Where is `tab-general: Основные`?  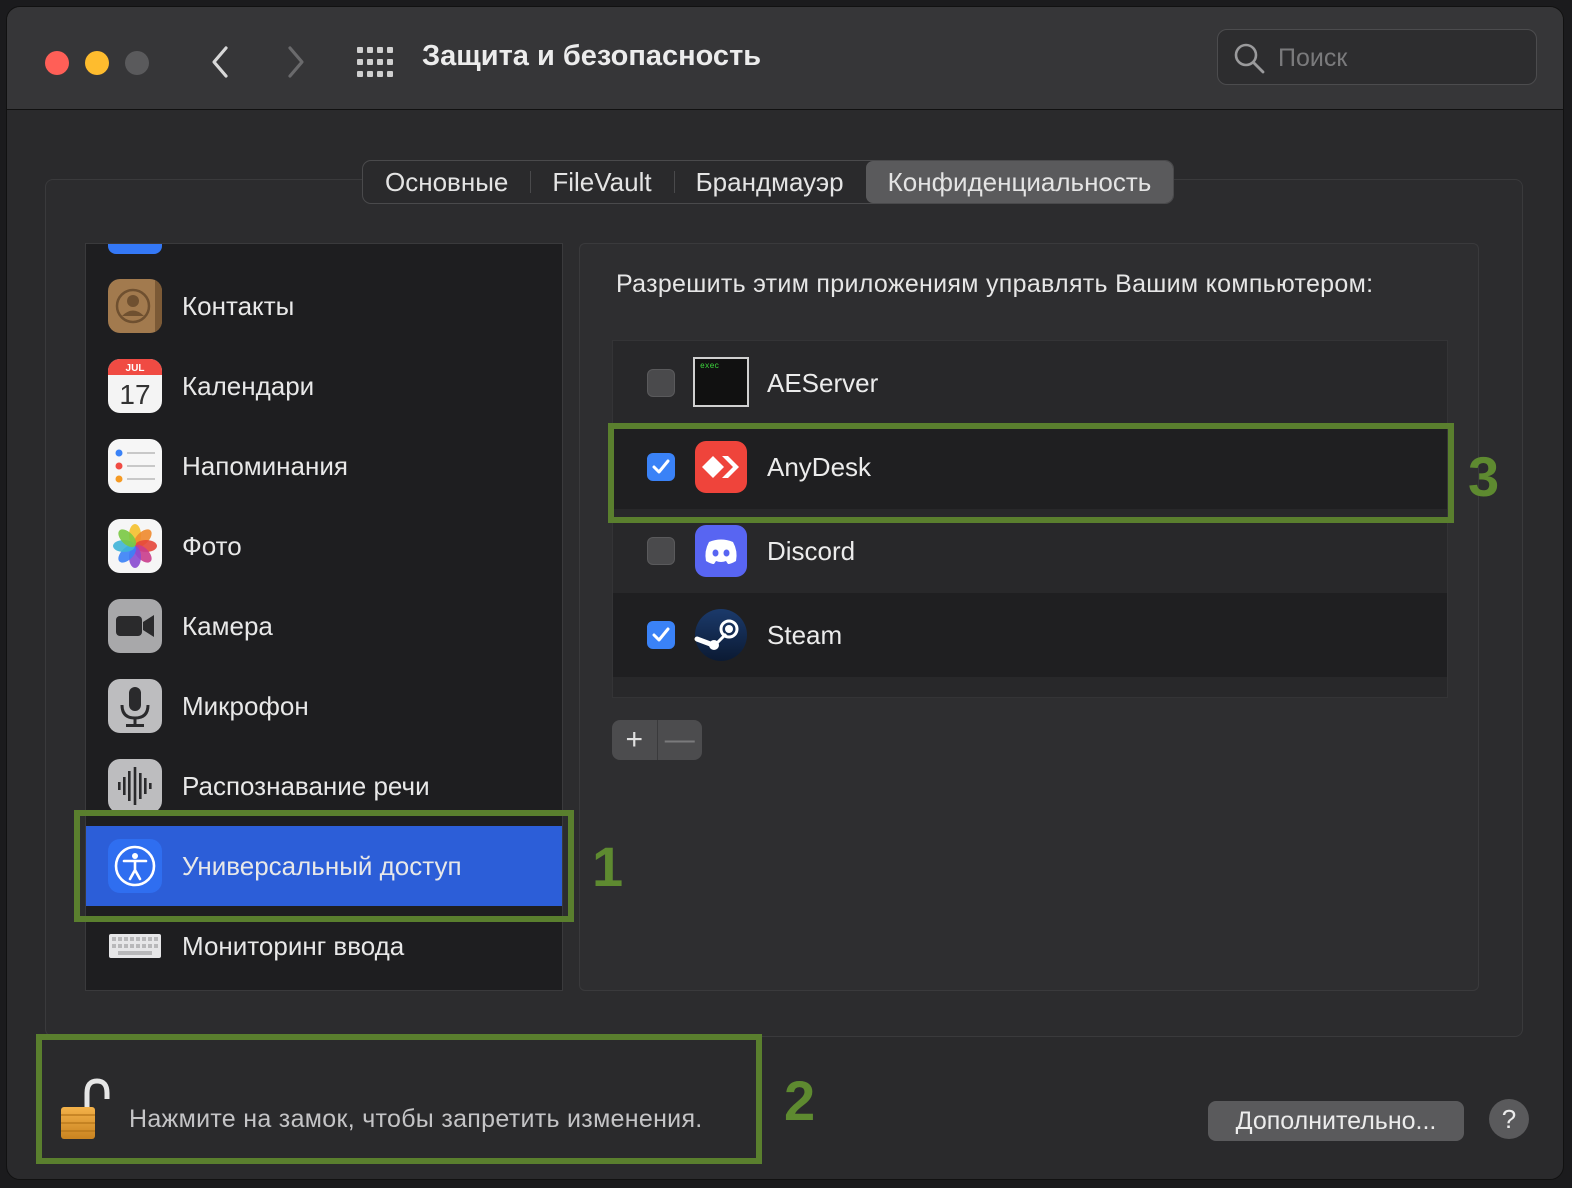
tab-general: Основные is located at coordinates (446, 182).